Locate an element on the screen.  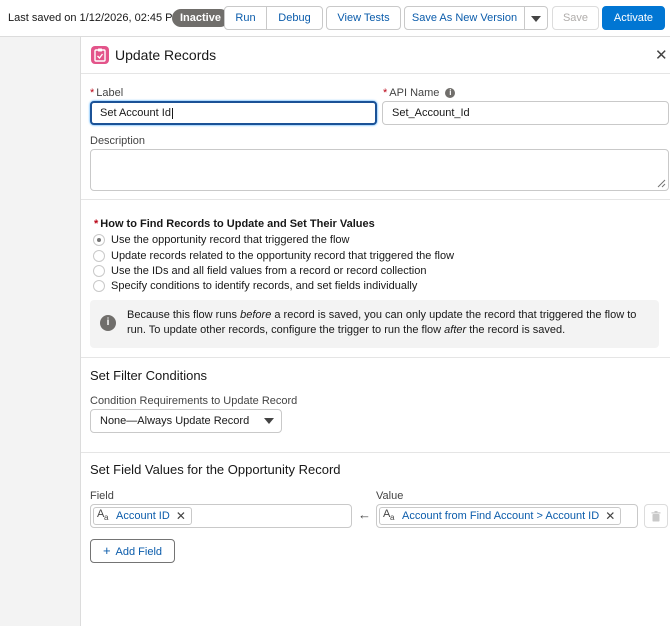
canvas-gutter is located at coordinates (40, 331).